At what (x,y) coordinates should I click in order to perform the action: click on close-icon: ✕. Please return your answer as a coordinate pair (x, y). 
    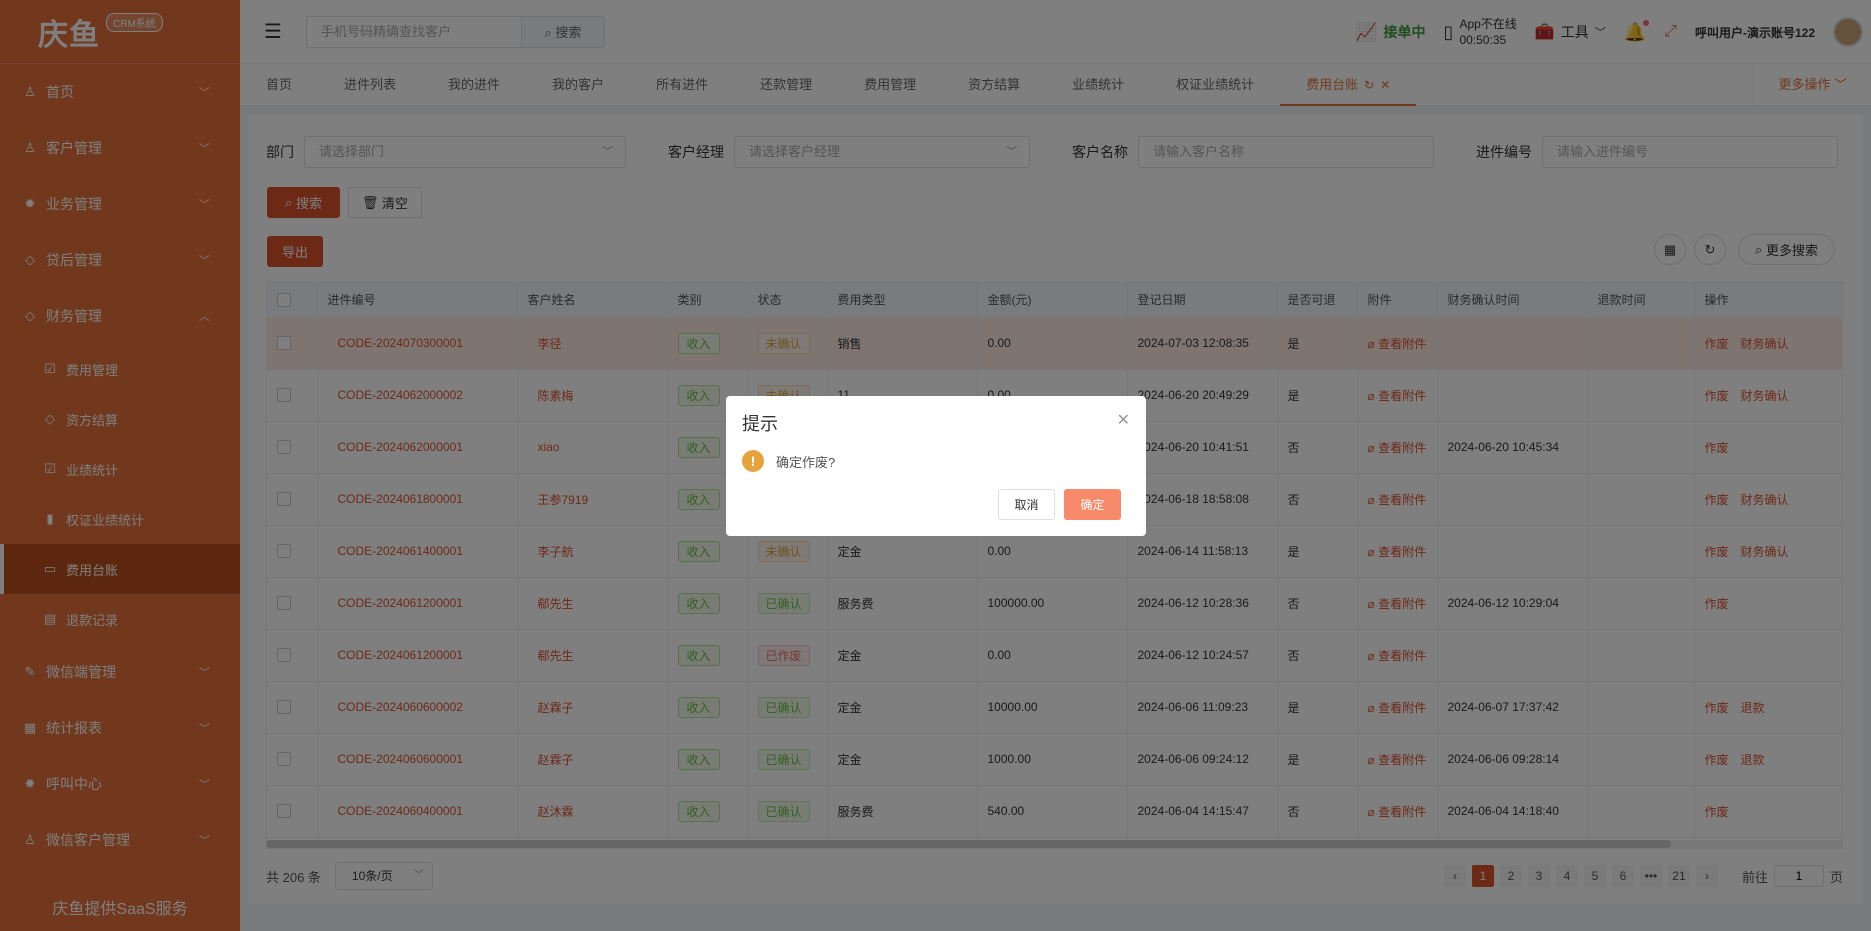
    Looking at the image, I should click on (1123, 420).